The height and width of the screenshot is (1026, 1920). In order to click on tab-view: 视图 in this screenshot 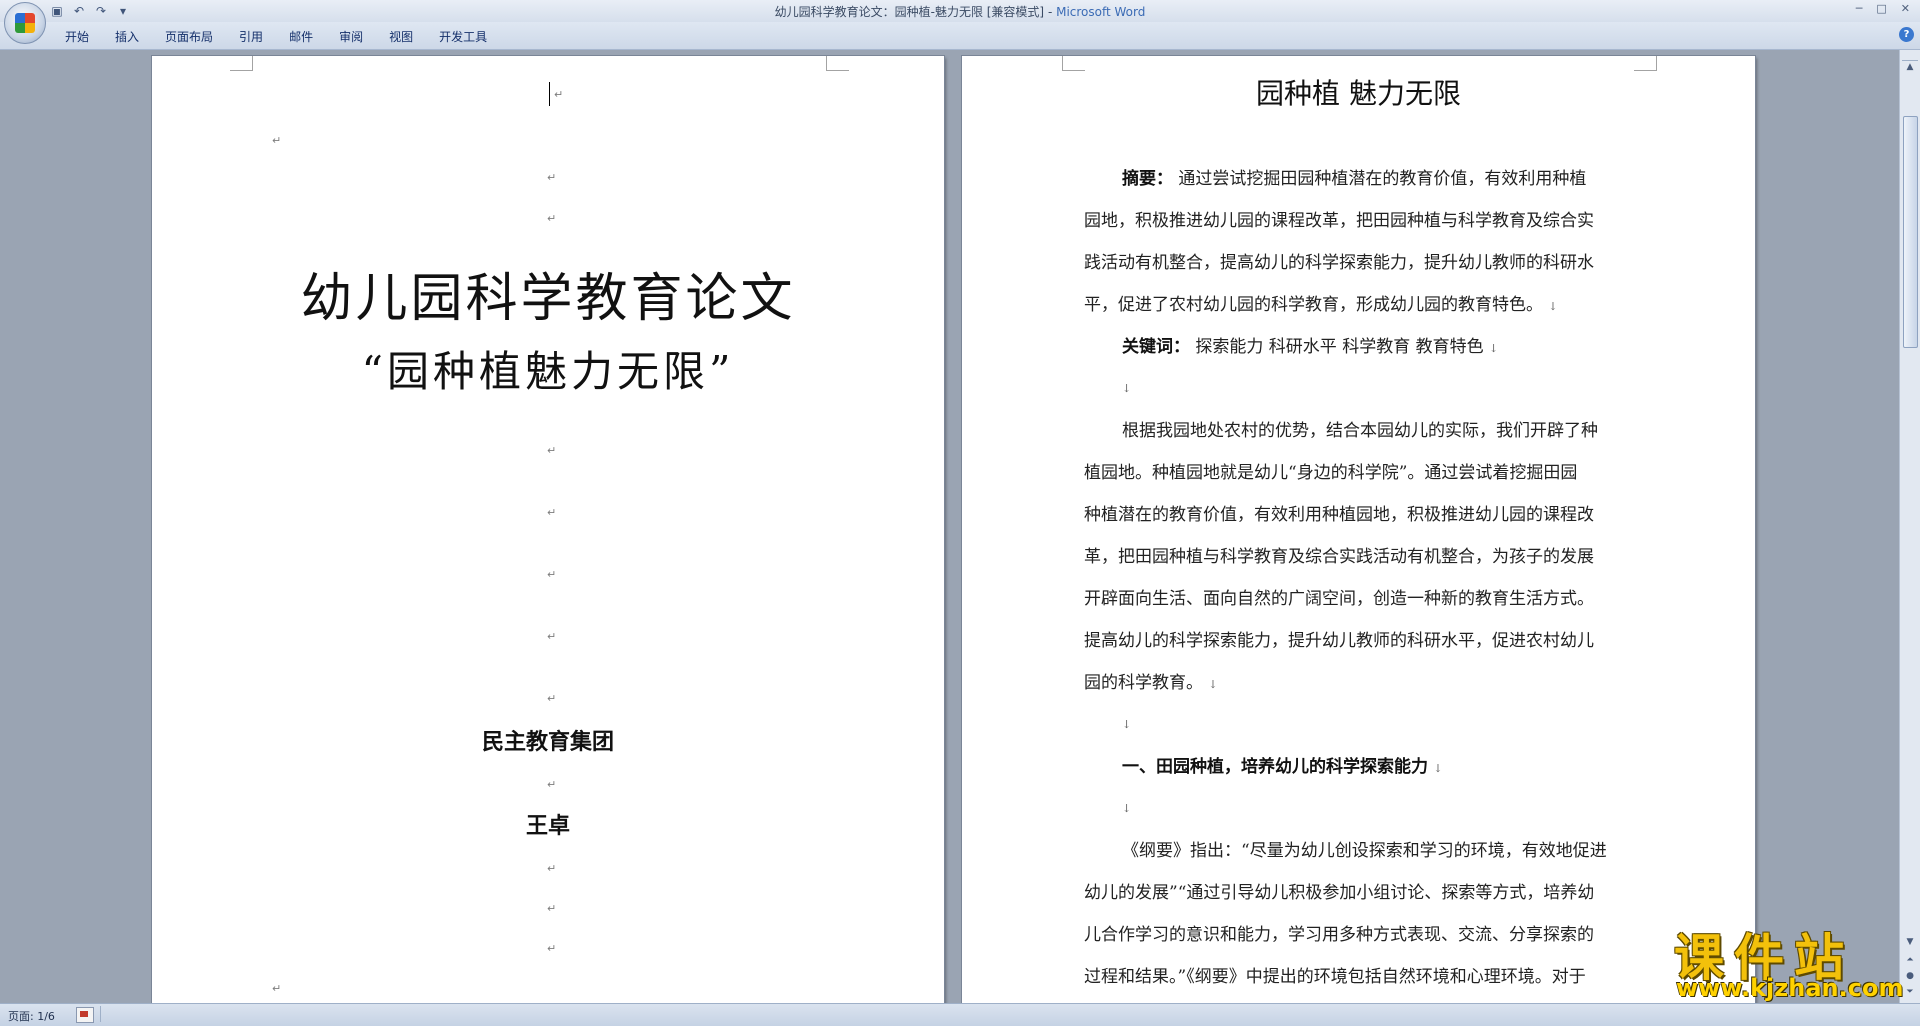, I will do `click(401, 36)`.